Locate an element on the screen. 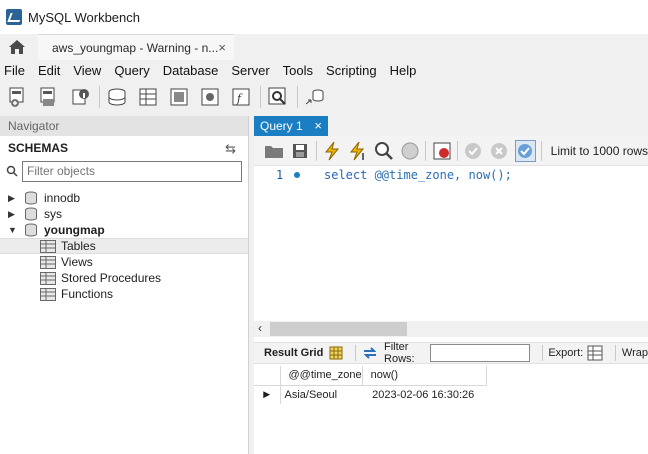  wrap-label: Wrap is located at coordinates (635, 353).